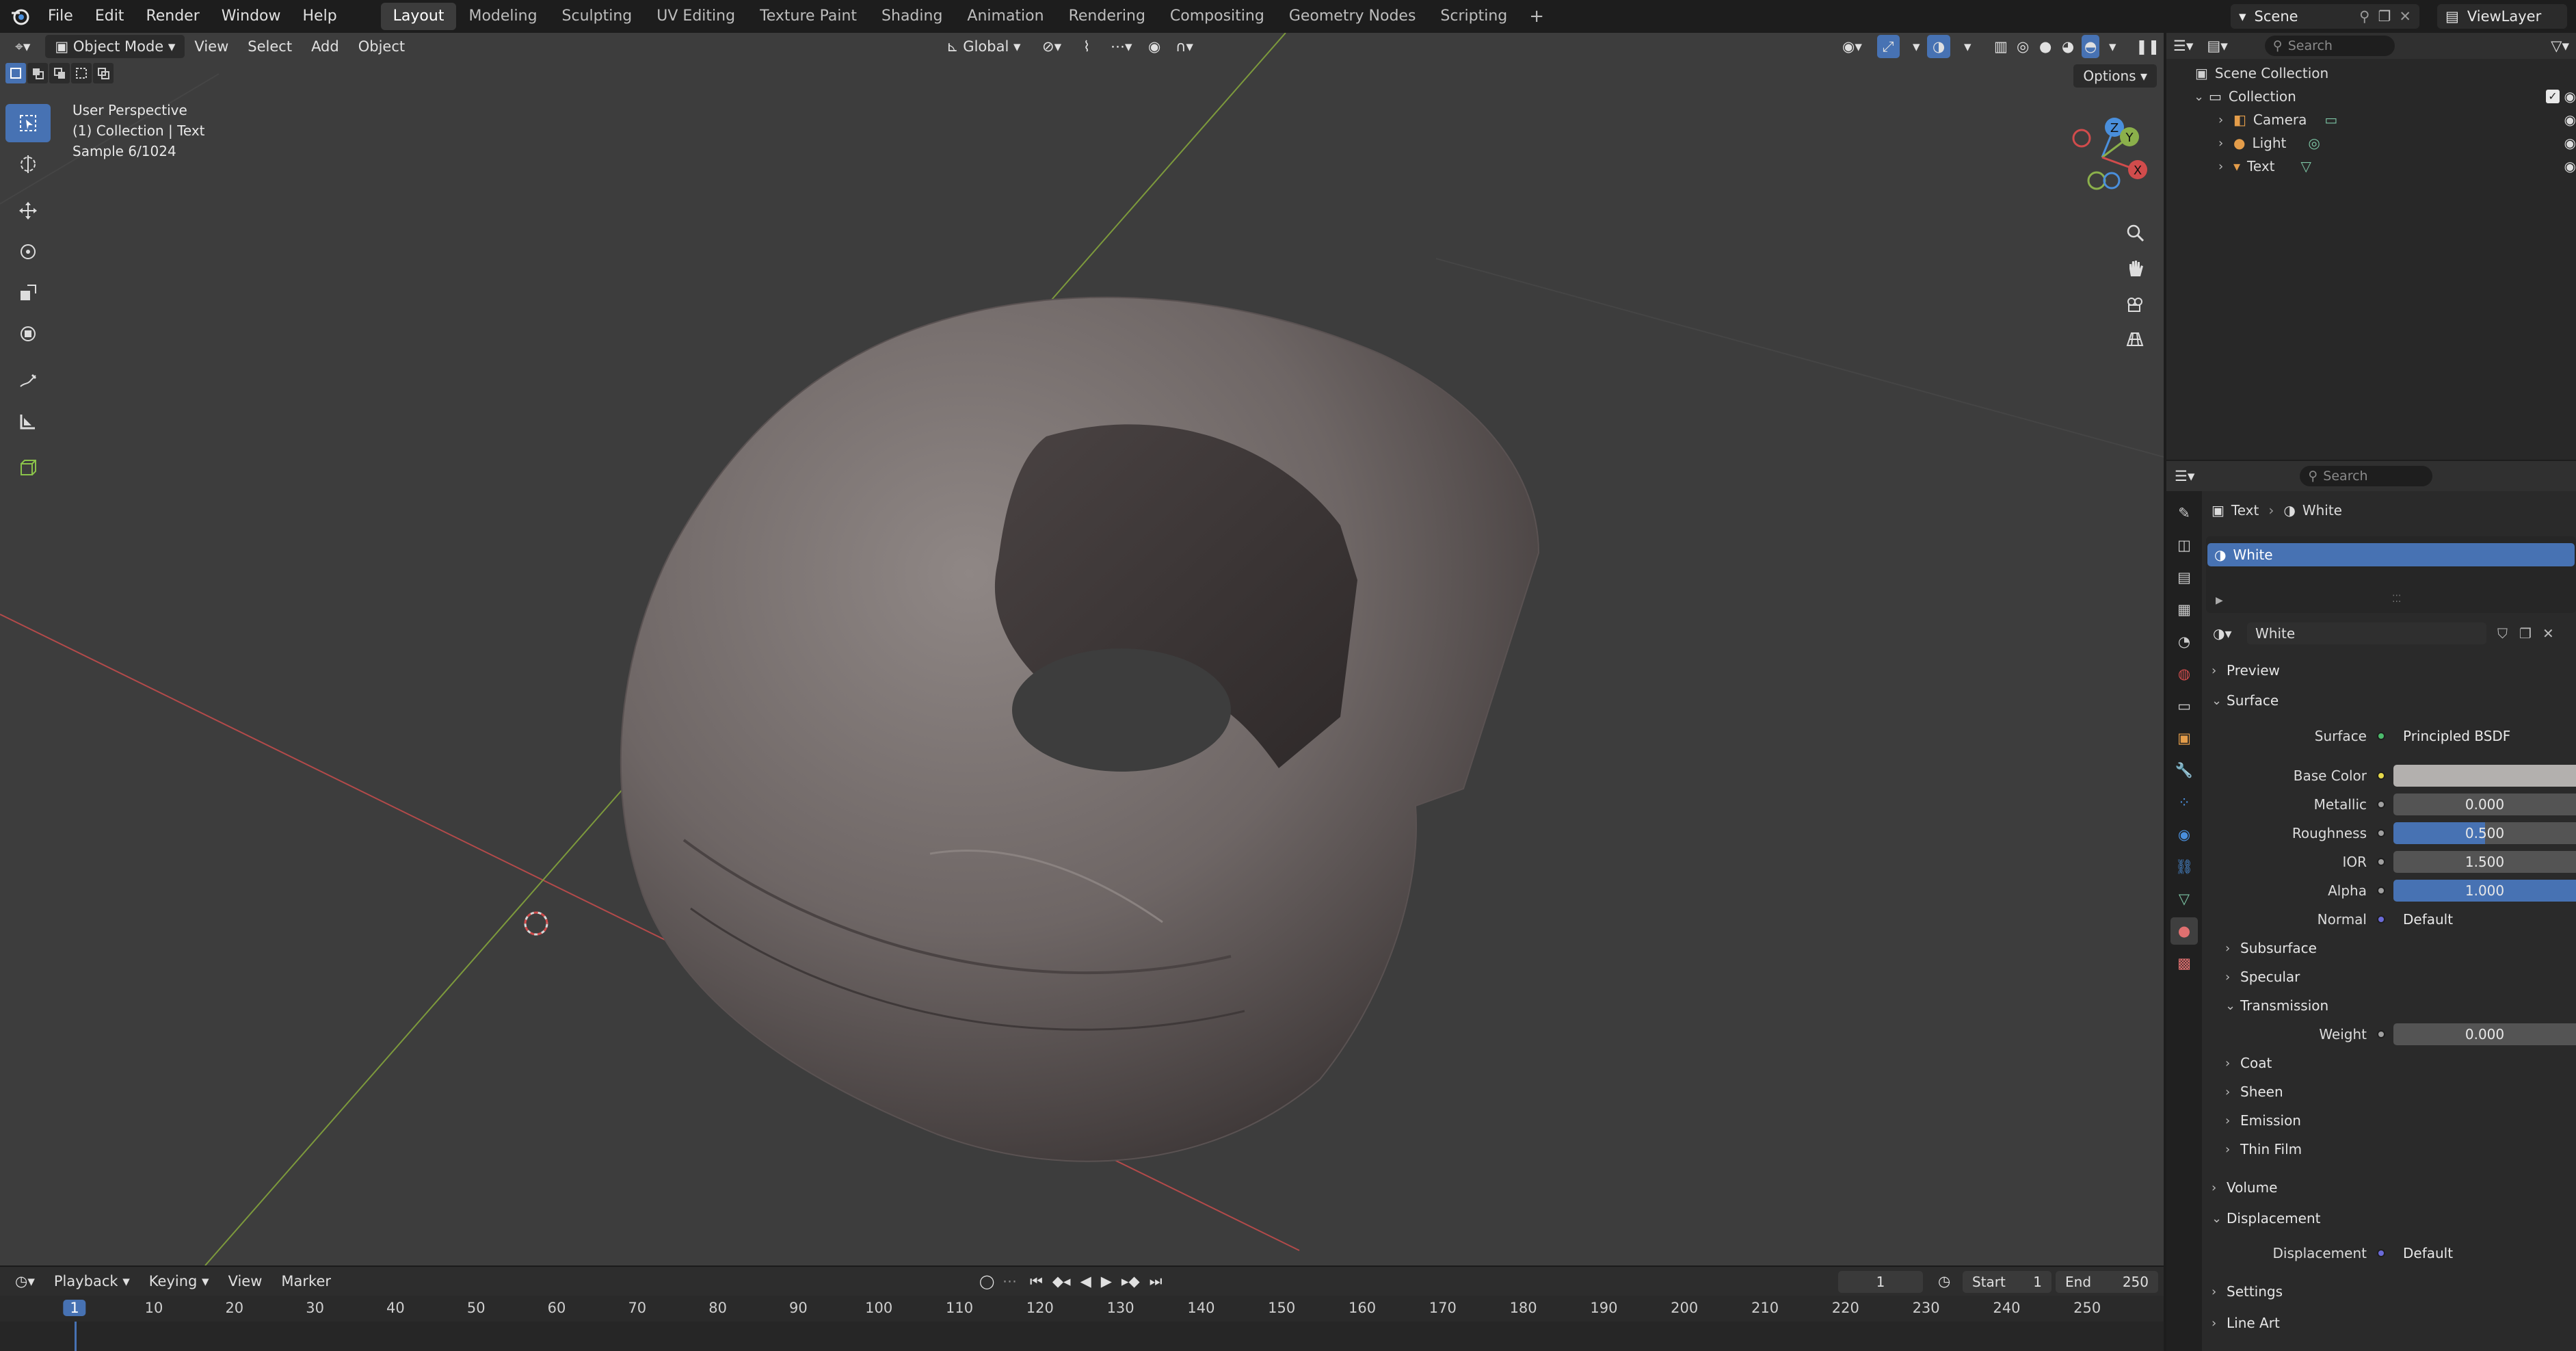  I want to click on move-tool-icon, so click(28, 211).